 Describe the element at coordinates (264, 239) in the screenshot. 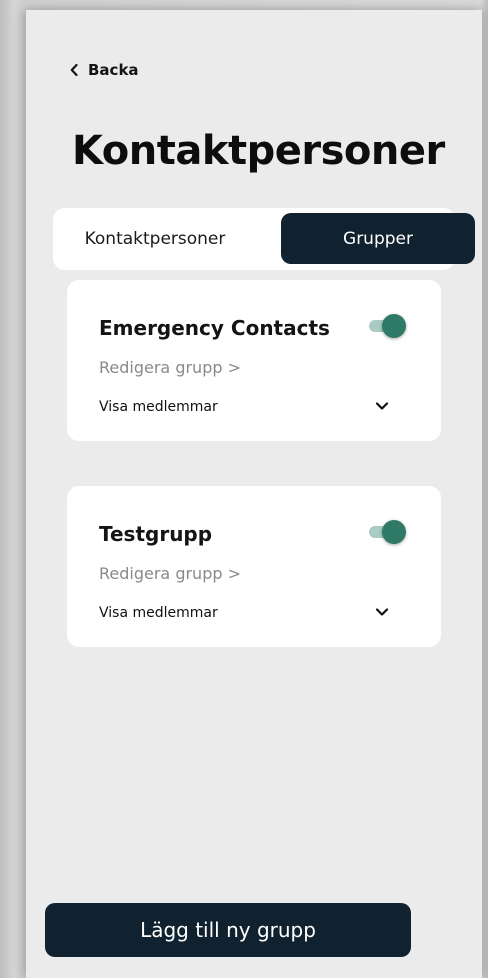

I see `segmented-control: Kontaktpersoner Grupper` at that location.